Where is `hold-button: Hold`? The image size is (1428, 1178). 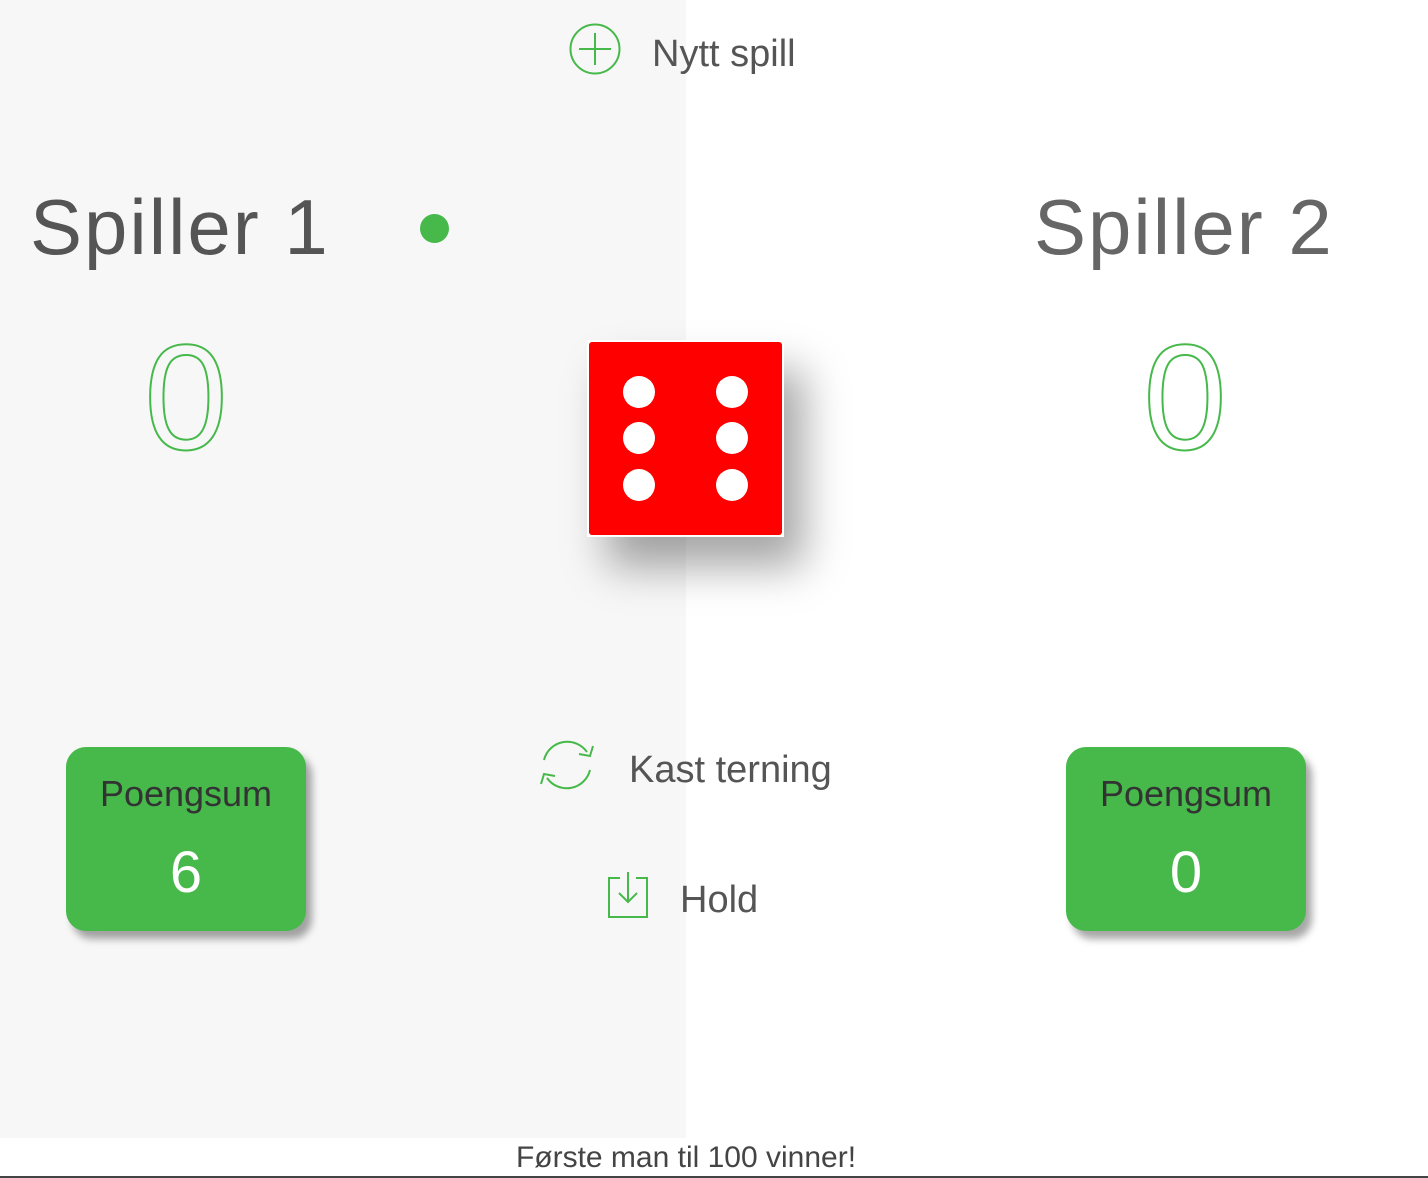
hold-button: Hold is located at coordinates (682, 900).